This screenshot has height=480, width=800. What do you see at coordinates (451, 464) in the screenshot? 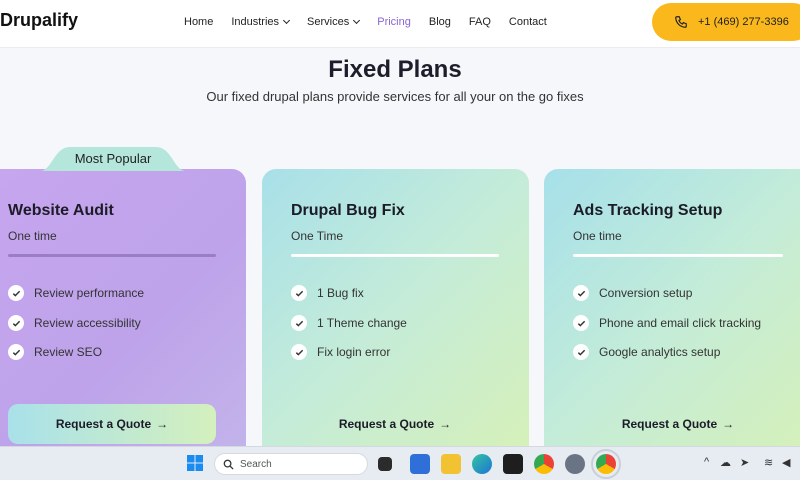
I see `folder-icon` at bounding box center [451, 464].